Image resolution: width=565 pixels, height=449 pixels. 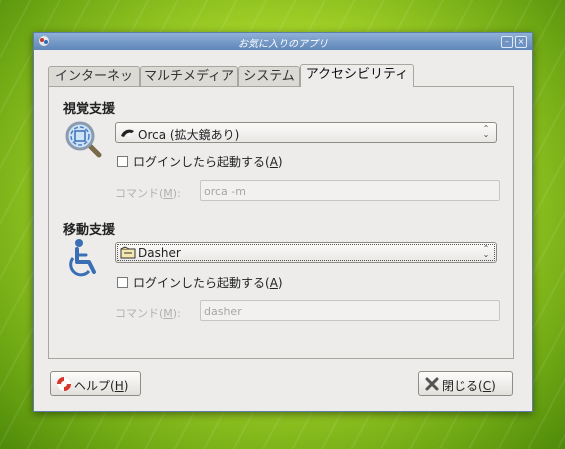 I want to click on visual-combo-value: Orca (拡大鏡あり), so click(x=189, y=135).